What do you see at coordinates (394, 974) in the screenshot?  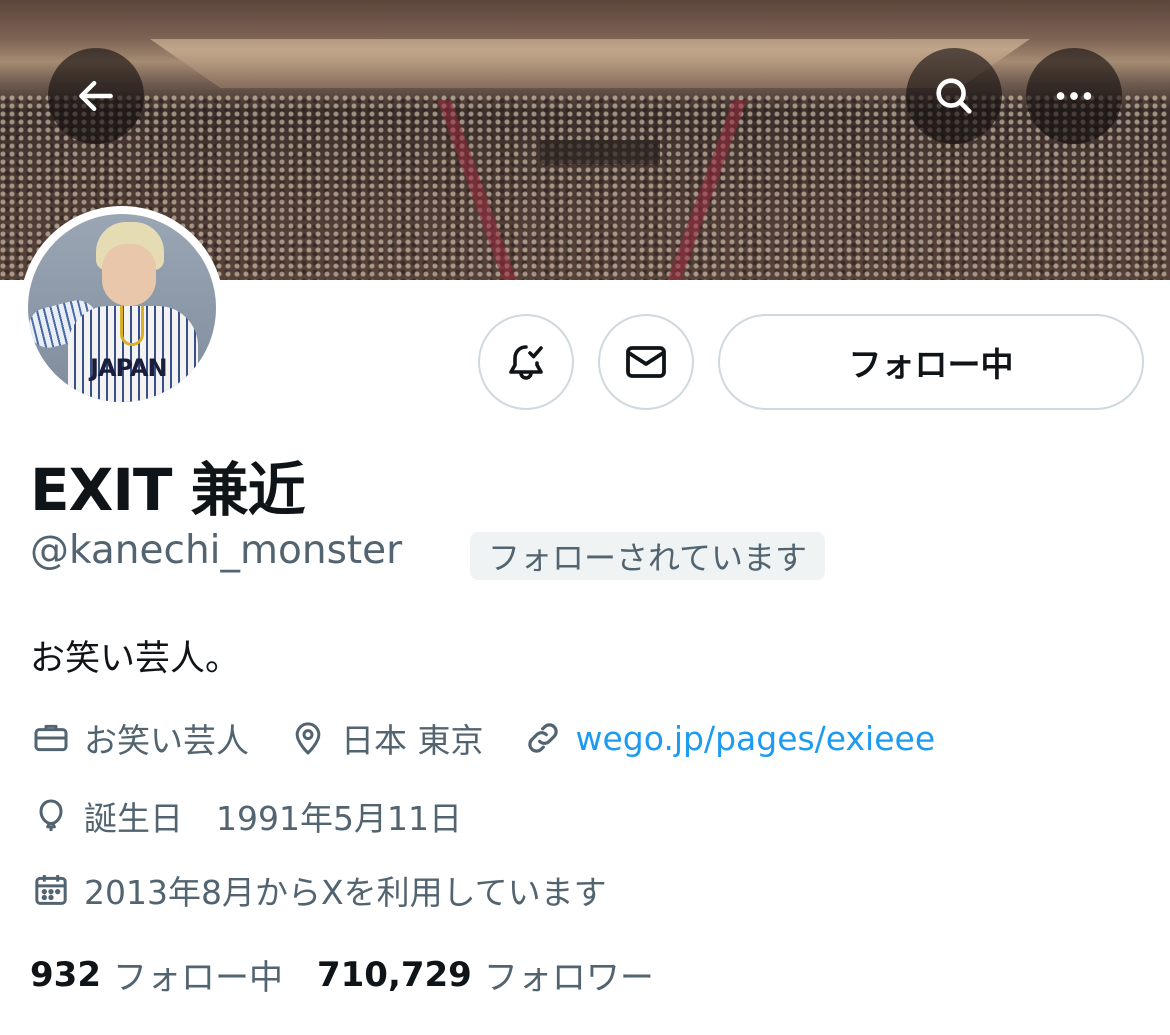 I see `followers-count: 710,729` at bounding box center [394, 974].